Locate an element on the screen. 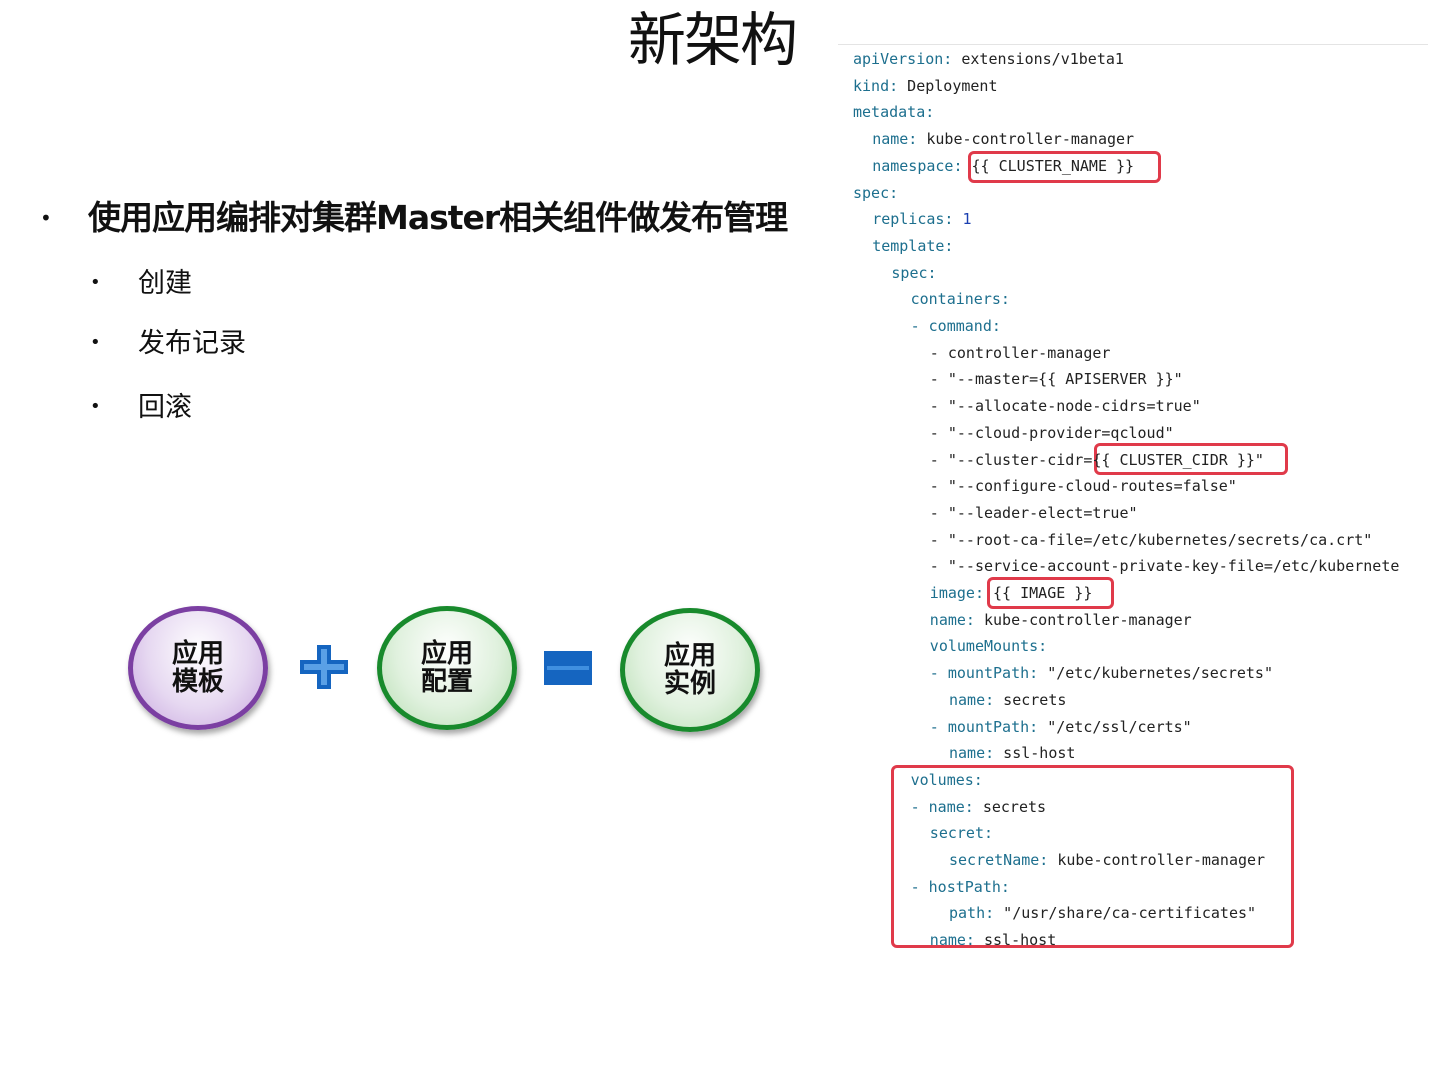 The height and width of the screenshot is (1080, 1440). code-value: - "--allocate-node-cidrs=true" is located at coordinates (1065, 406).